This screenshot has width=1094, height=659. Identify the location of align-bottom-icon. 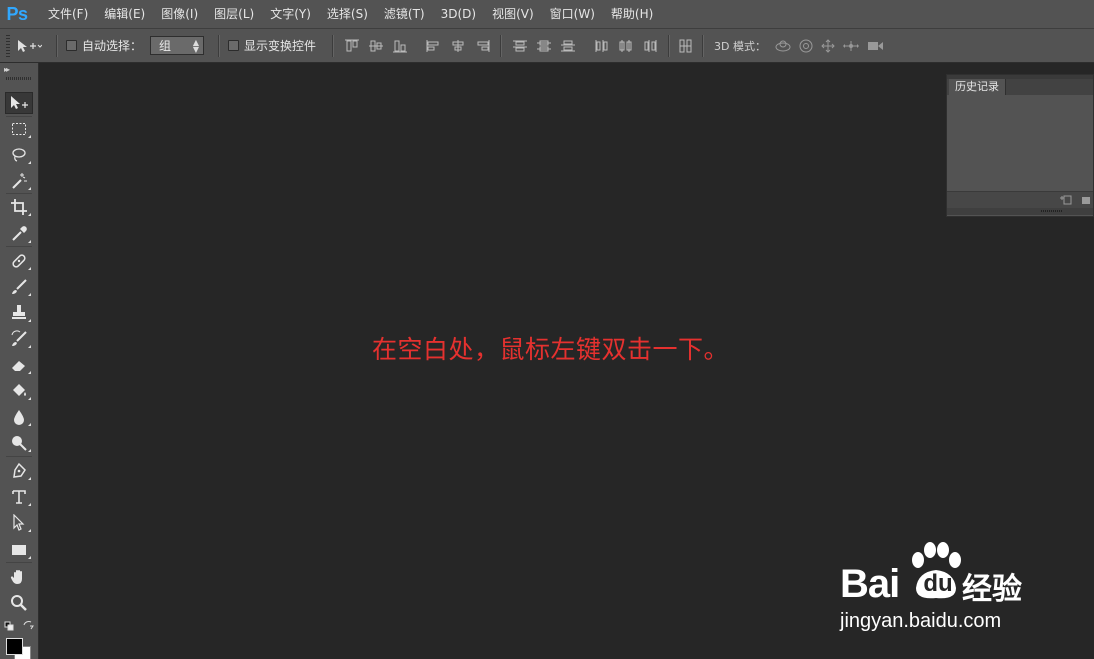
(400, 46).